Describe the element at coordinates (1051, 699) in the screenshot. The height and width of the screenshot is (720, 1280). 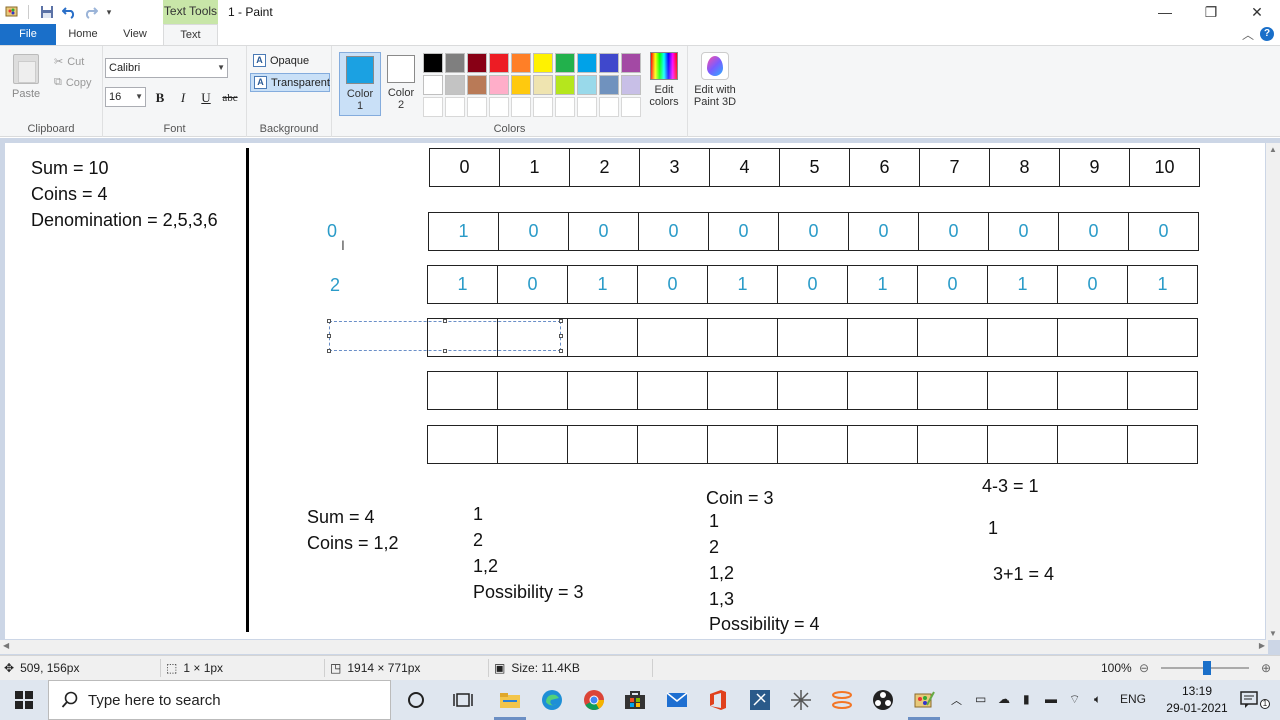
I see `battery-icon: ▬` at that location.